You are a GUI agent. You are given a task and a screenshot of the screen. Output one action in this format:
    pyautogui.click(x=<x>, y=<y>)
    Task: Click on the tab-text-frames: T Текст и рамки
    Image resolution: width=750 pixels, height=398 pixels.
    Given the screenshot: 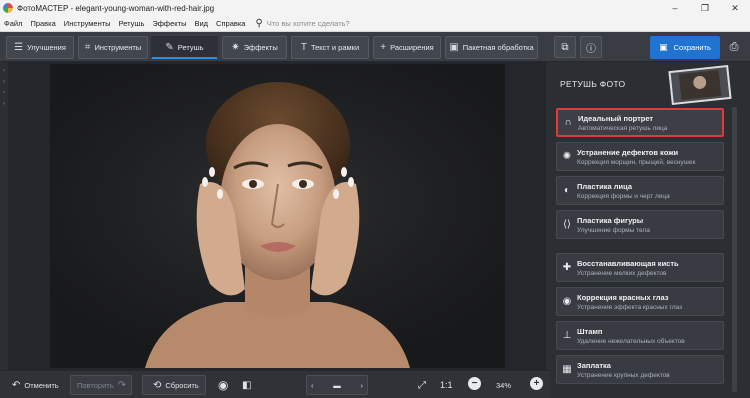 What is the action you would take?
    pyautogui.click(x=330, y=47)
    